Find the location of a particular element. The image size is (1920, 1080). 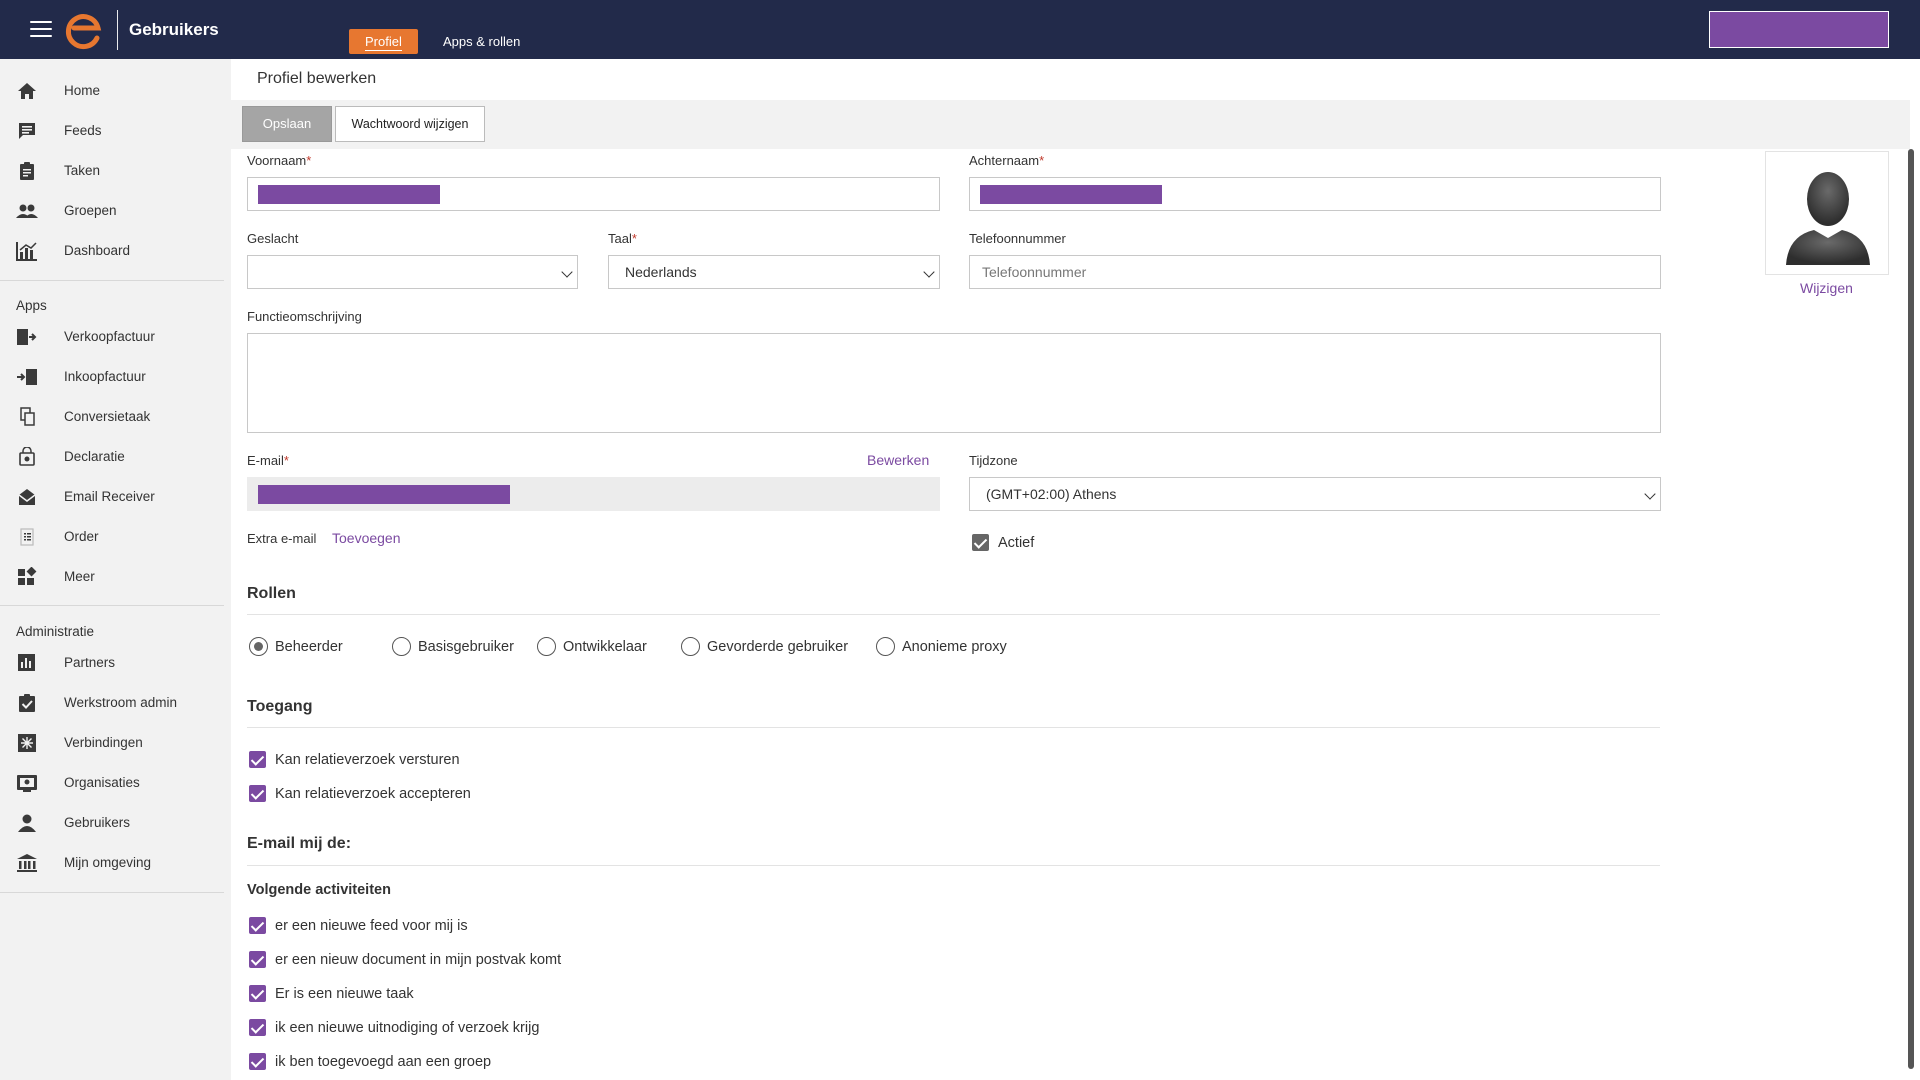

sidebar-item-verkoopfactuur: Verkoopfactuur is located at coordinates (115, 337).